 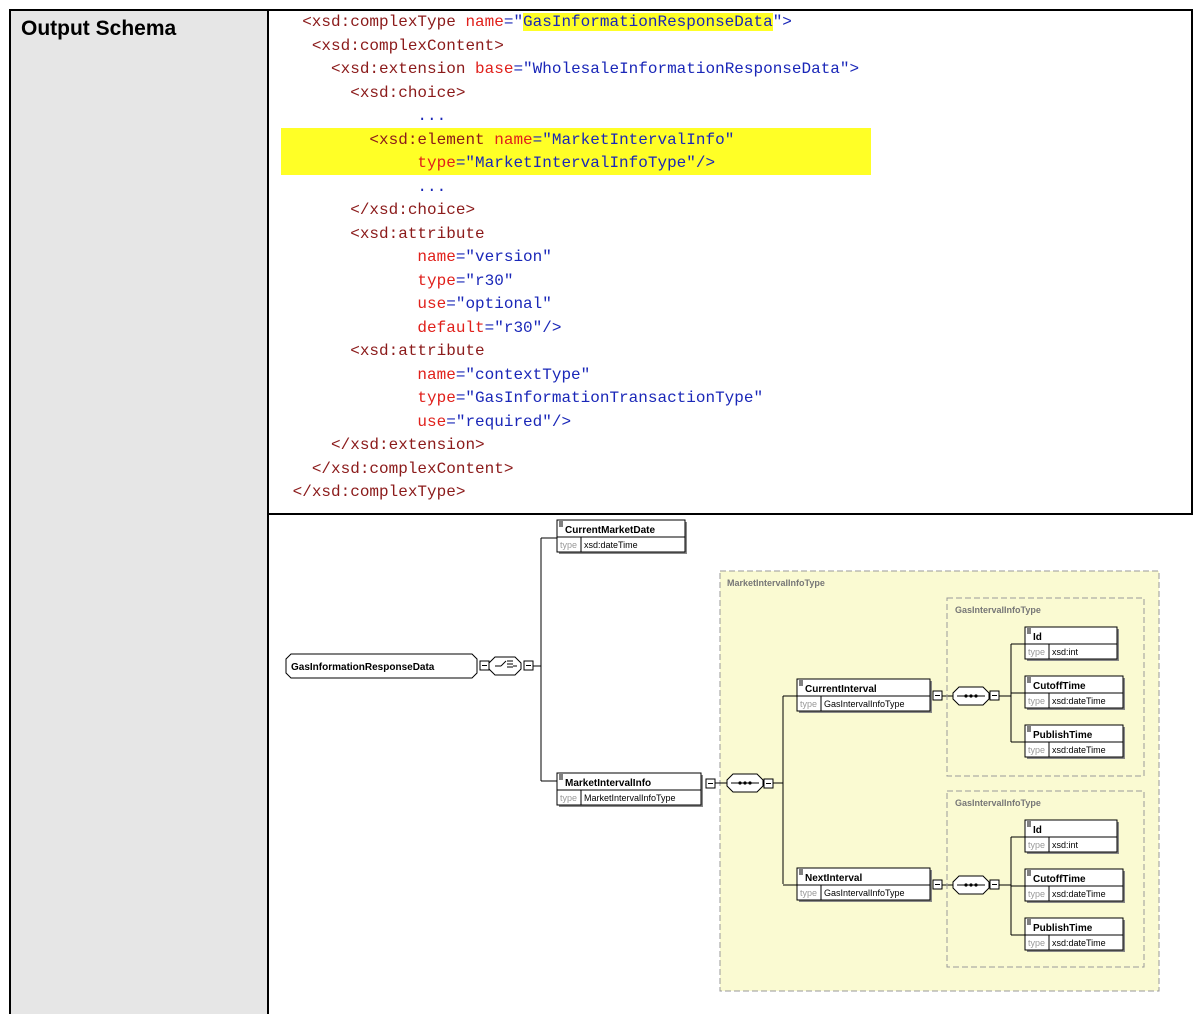 What do you see at coordinates (733, 47) in the screenshot?
I see `code-line: <xsd:complexContent>` at bounding box center [733, 47].